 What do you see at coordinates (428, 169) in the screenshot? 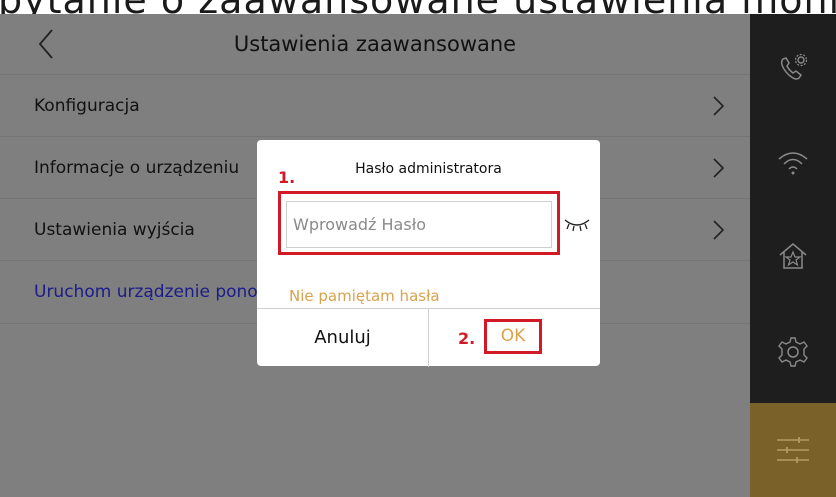
I see `dialog-title: Hasło administratora` at bounding box center [428, 169].